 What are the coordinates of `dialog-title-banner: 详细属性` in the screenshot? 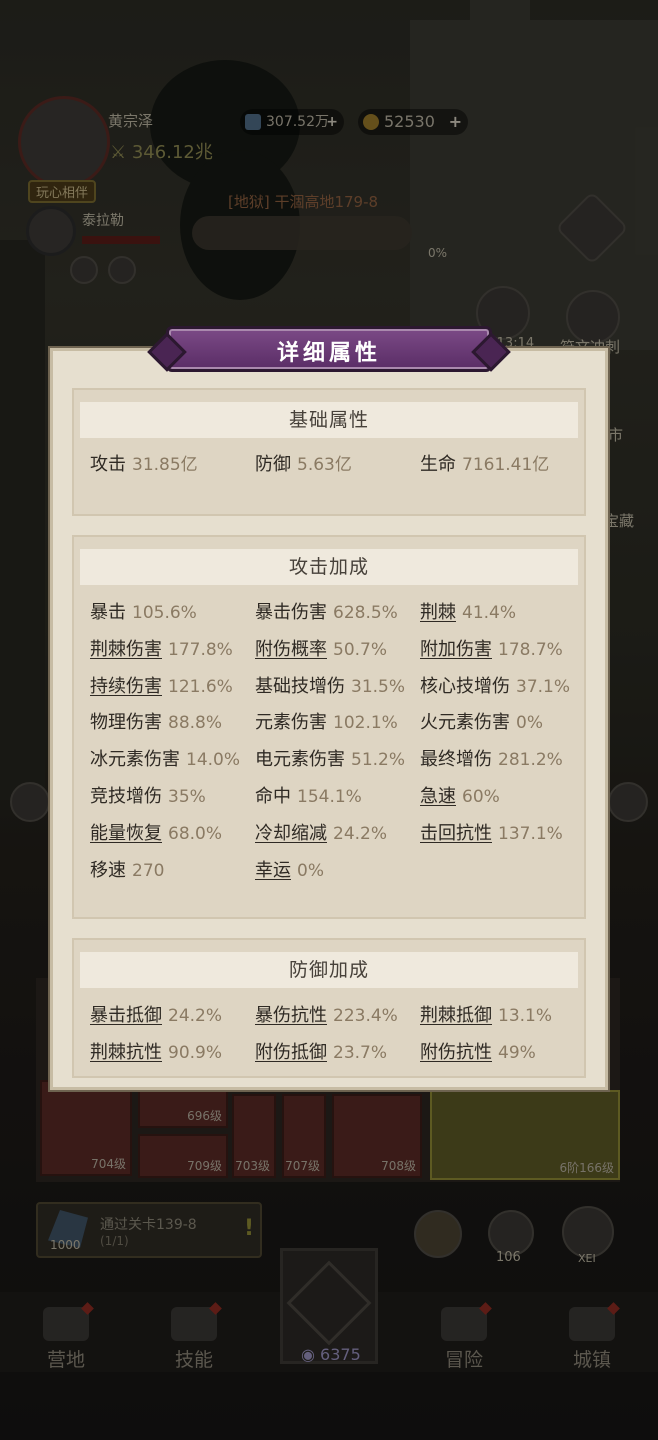 It's located at (329, 349).